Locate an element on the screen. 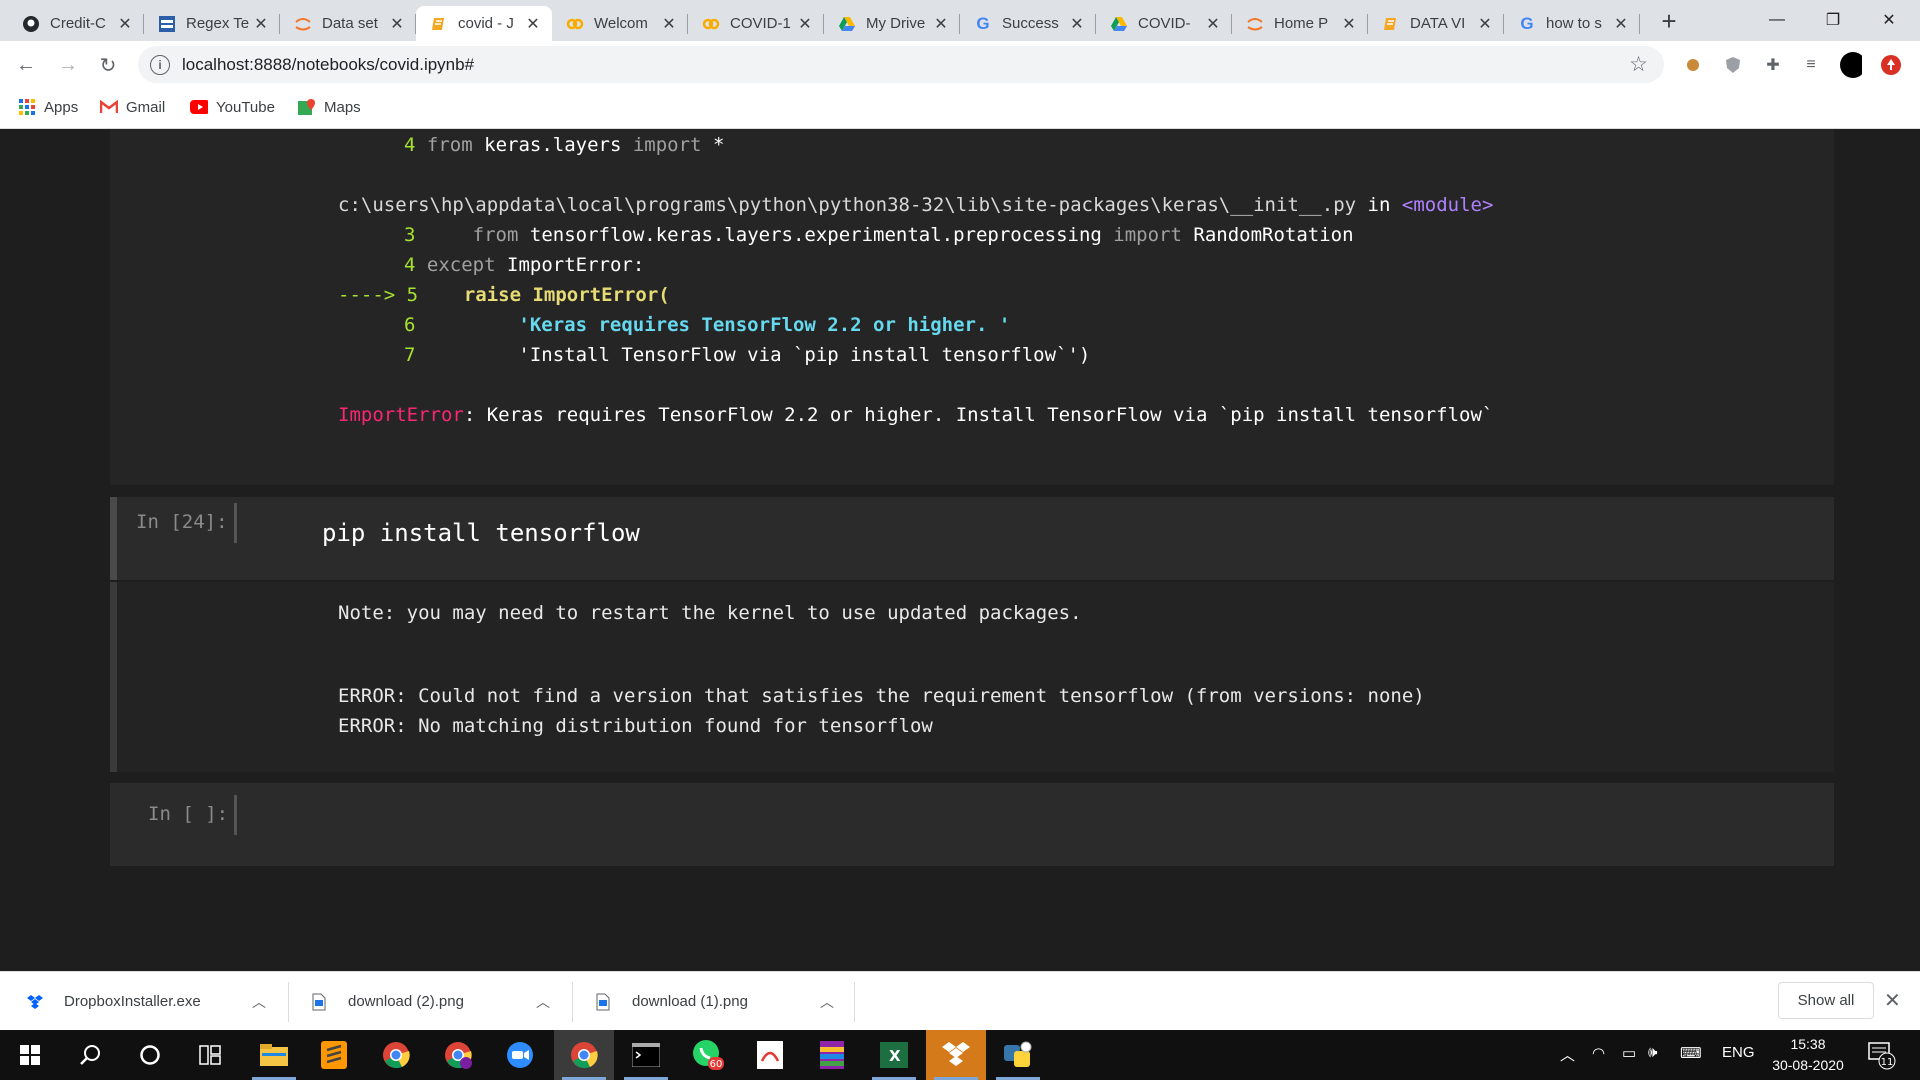  wifi-icon: ◠ is located at coordinates (1598, 1053).